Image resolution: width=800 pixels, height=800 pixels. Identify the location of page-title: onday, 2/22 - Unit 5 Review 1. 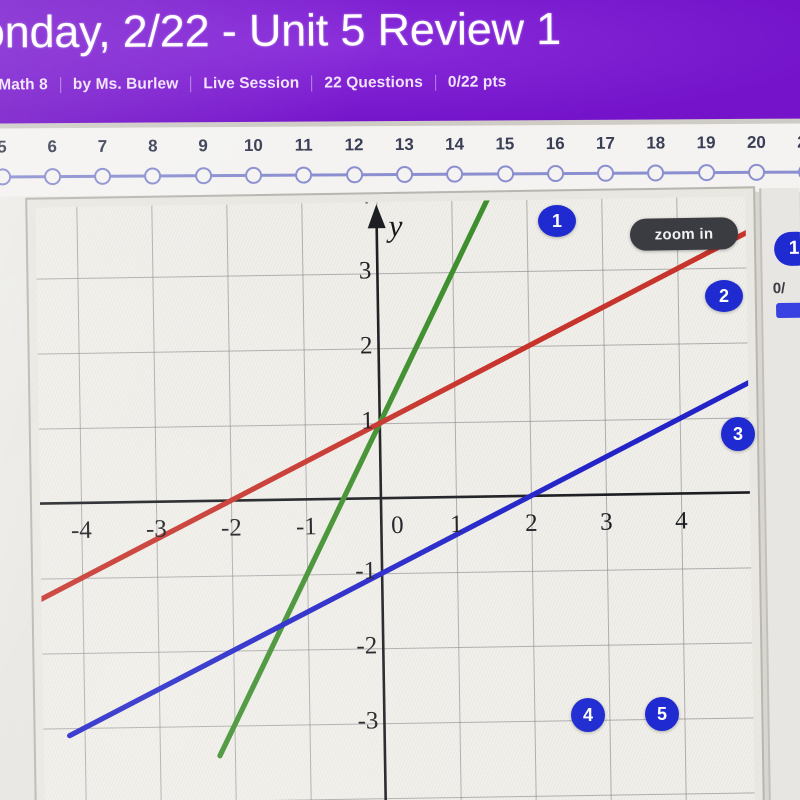
(281, 30).